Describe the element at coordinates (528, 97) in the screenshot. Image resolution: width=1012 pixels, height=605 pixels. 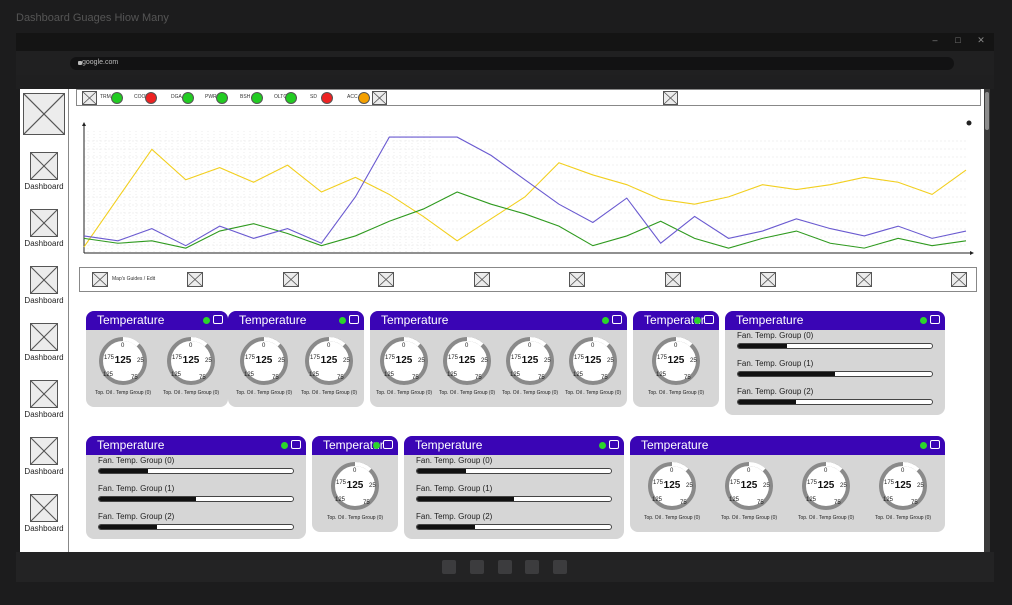
I see `status-bar: TRM COOL DGA PWR BSH OLTC SD ACC` at that location.